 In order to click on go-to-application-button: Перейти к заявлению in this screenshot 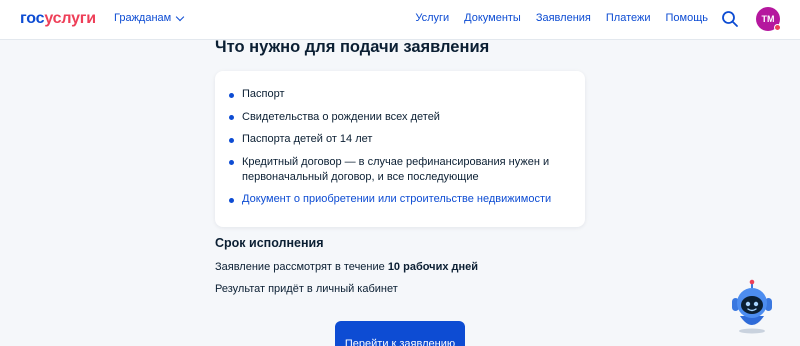, I will do `click(400, 333)`.